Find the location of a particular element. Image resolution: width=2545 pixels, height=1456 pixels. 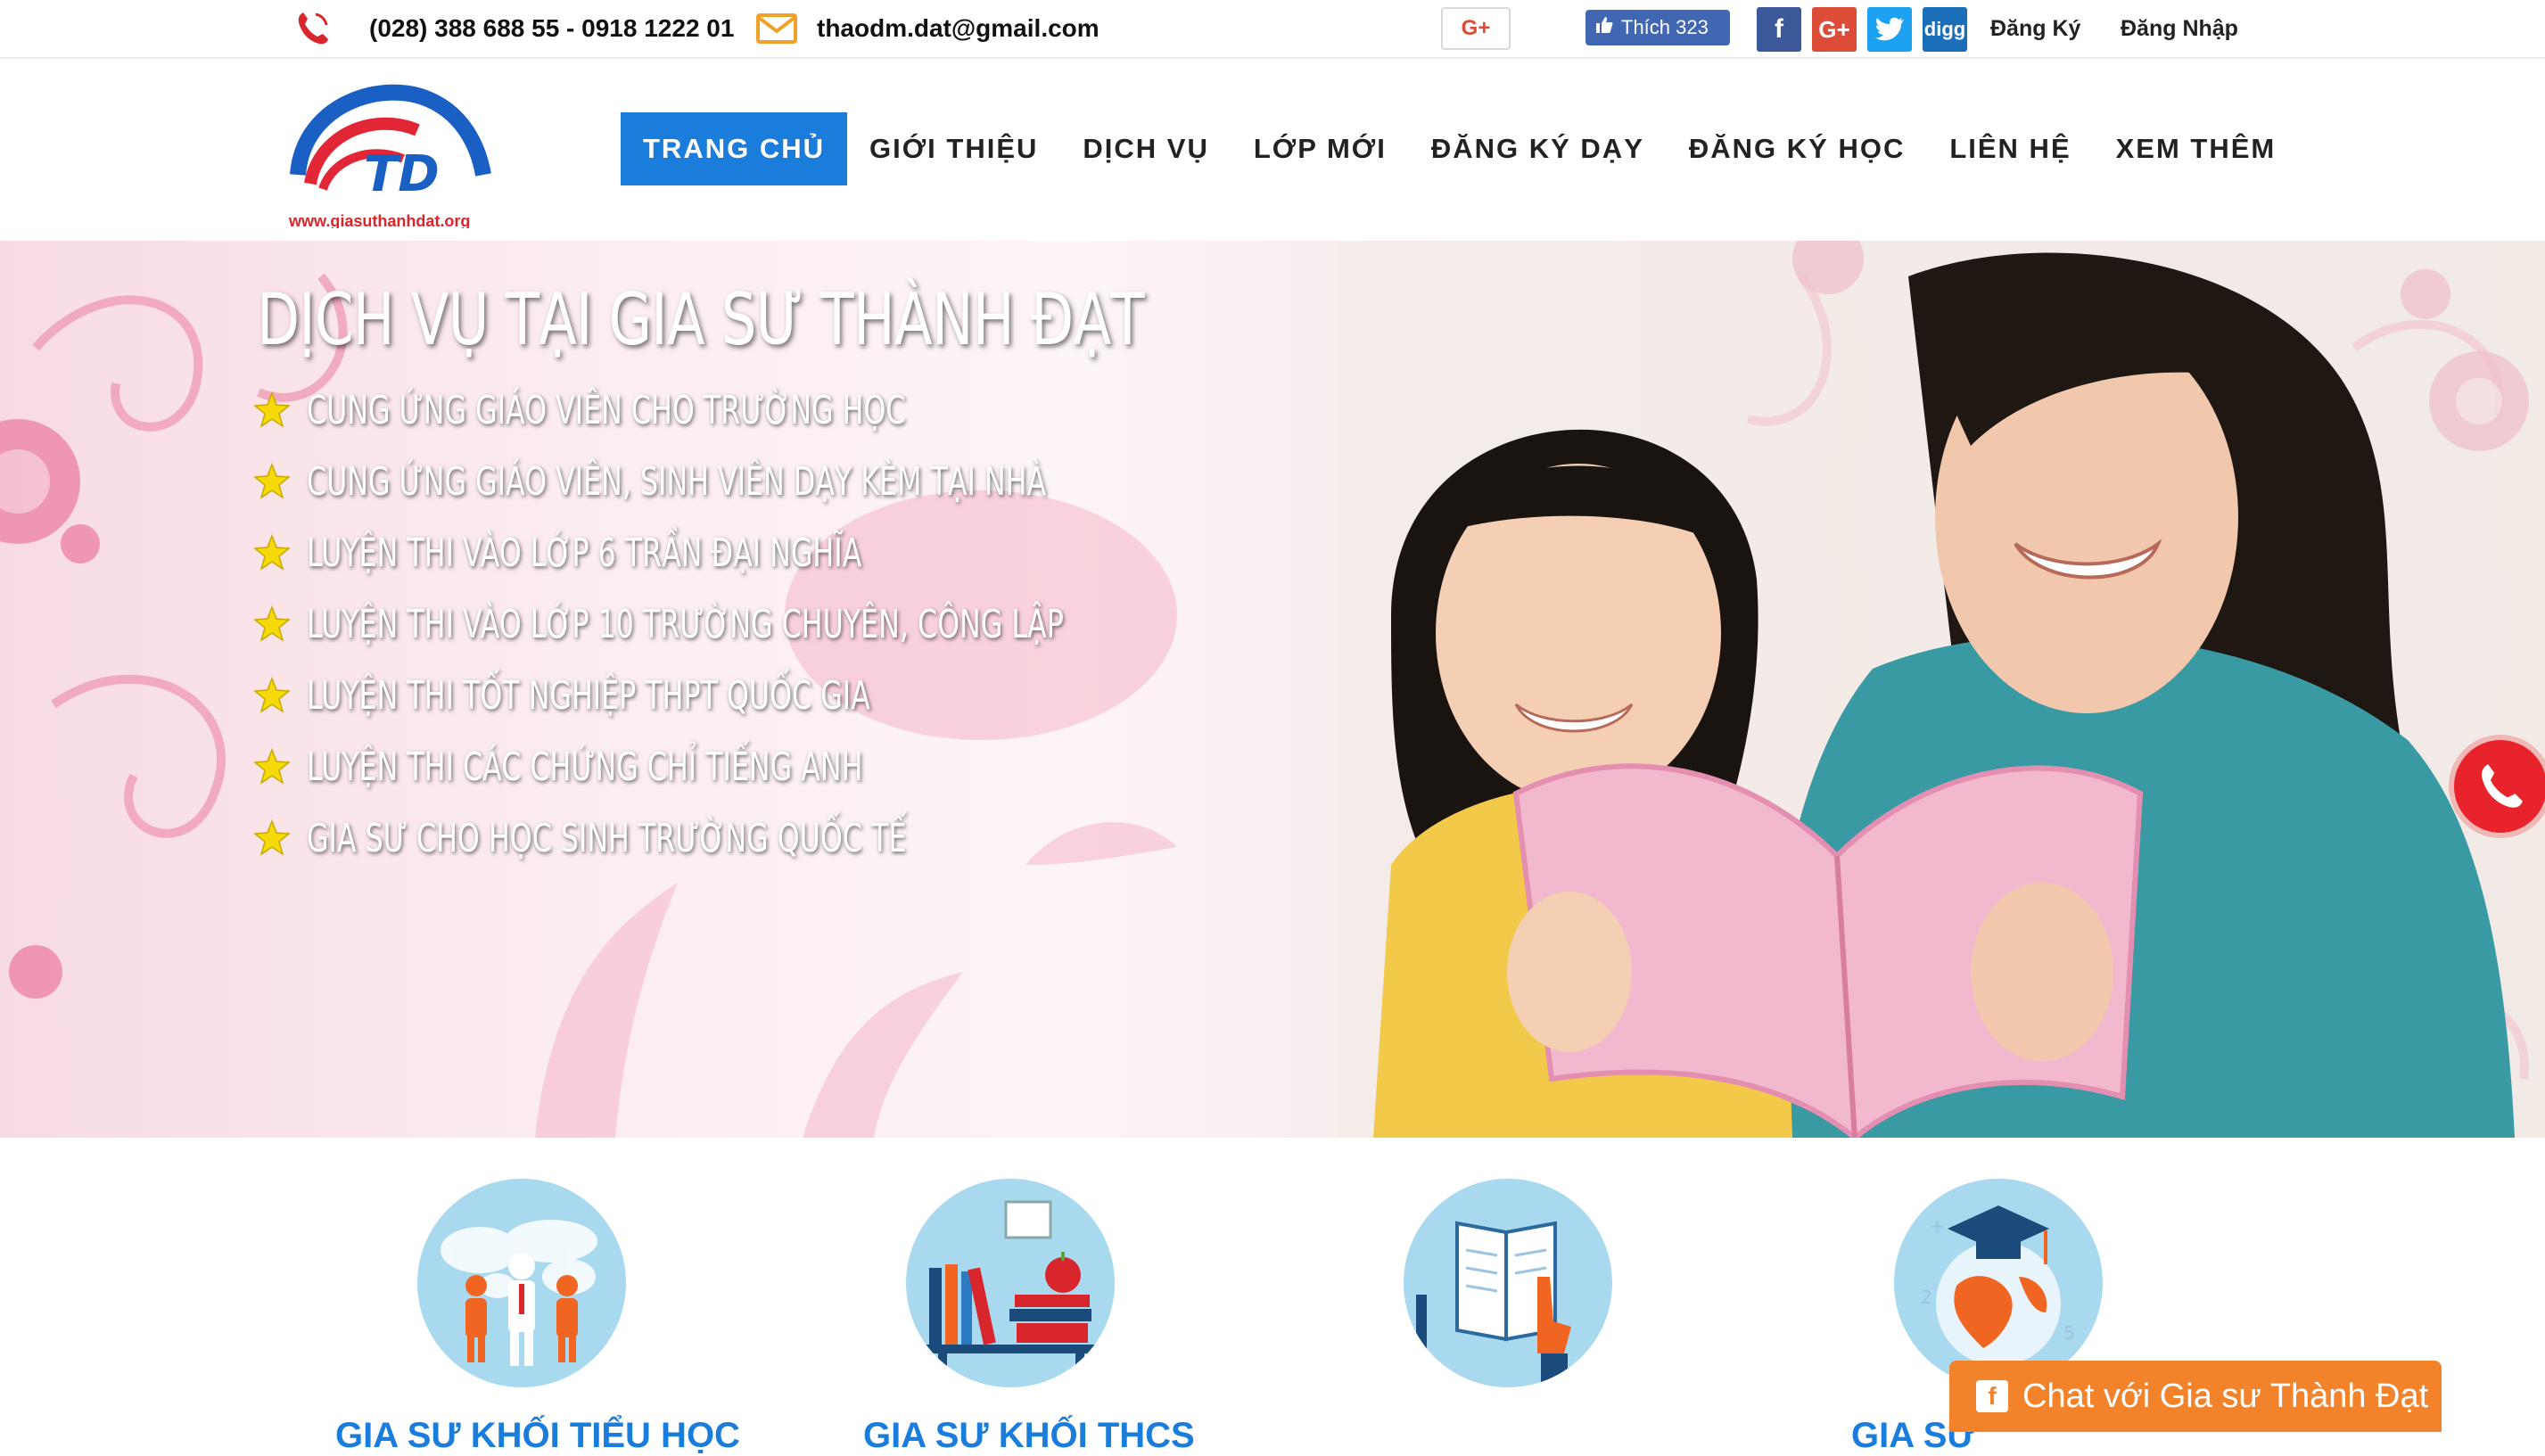

facebook-chat-bar: f Chat với Gia sư Thành Đạt is located at coordinates (2195, 1396).